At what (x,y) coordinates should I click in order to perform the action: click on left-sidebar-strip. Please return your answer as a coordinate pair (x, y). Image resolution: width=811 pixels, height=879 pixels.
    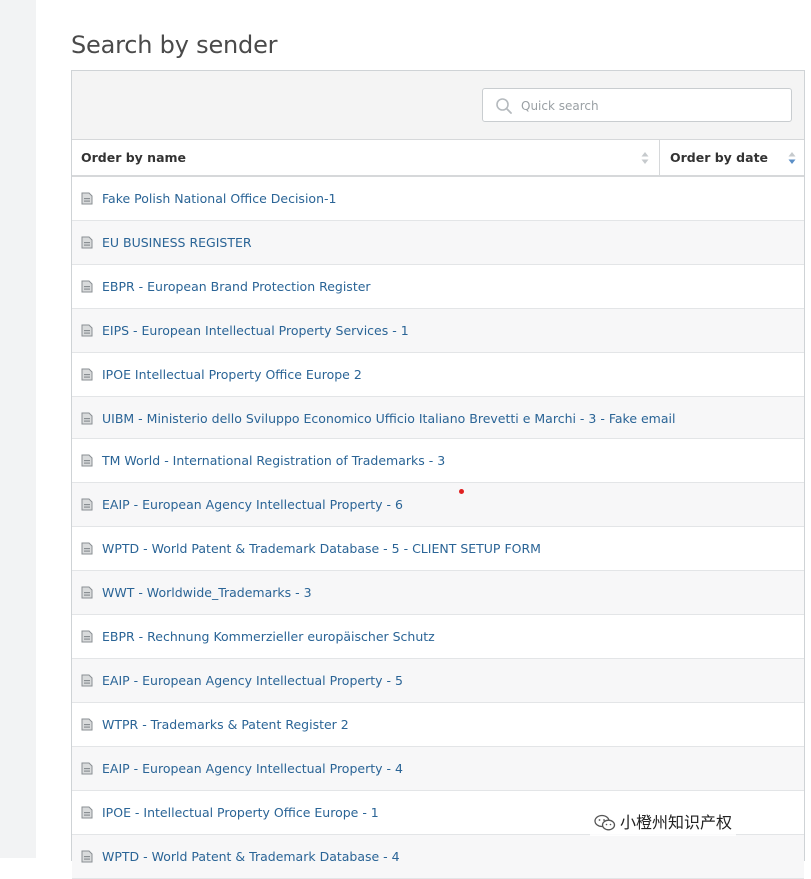
    Looking at the image, I should click on (18, 429).